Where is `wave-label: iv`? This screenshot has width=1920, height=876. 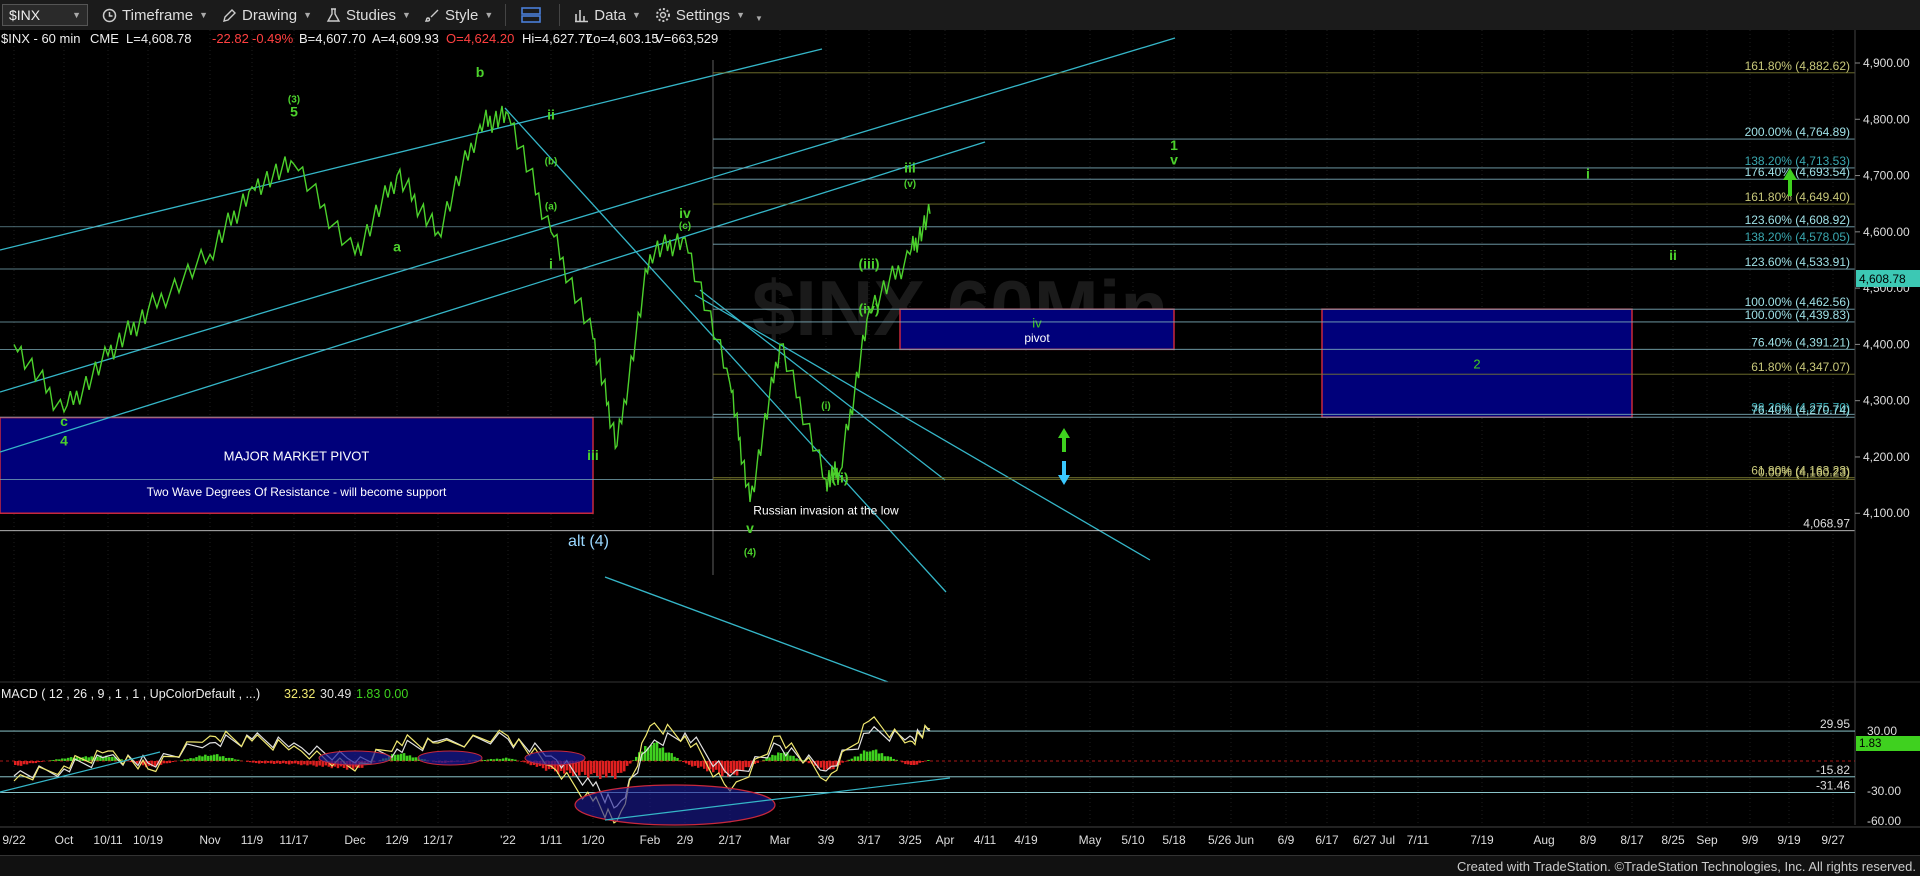 wave-label: iv is located at coordinates (685, 213).